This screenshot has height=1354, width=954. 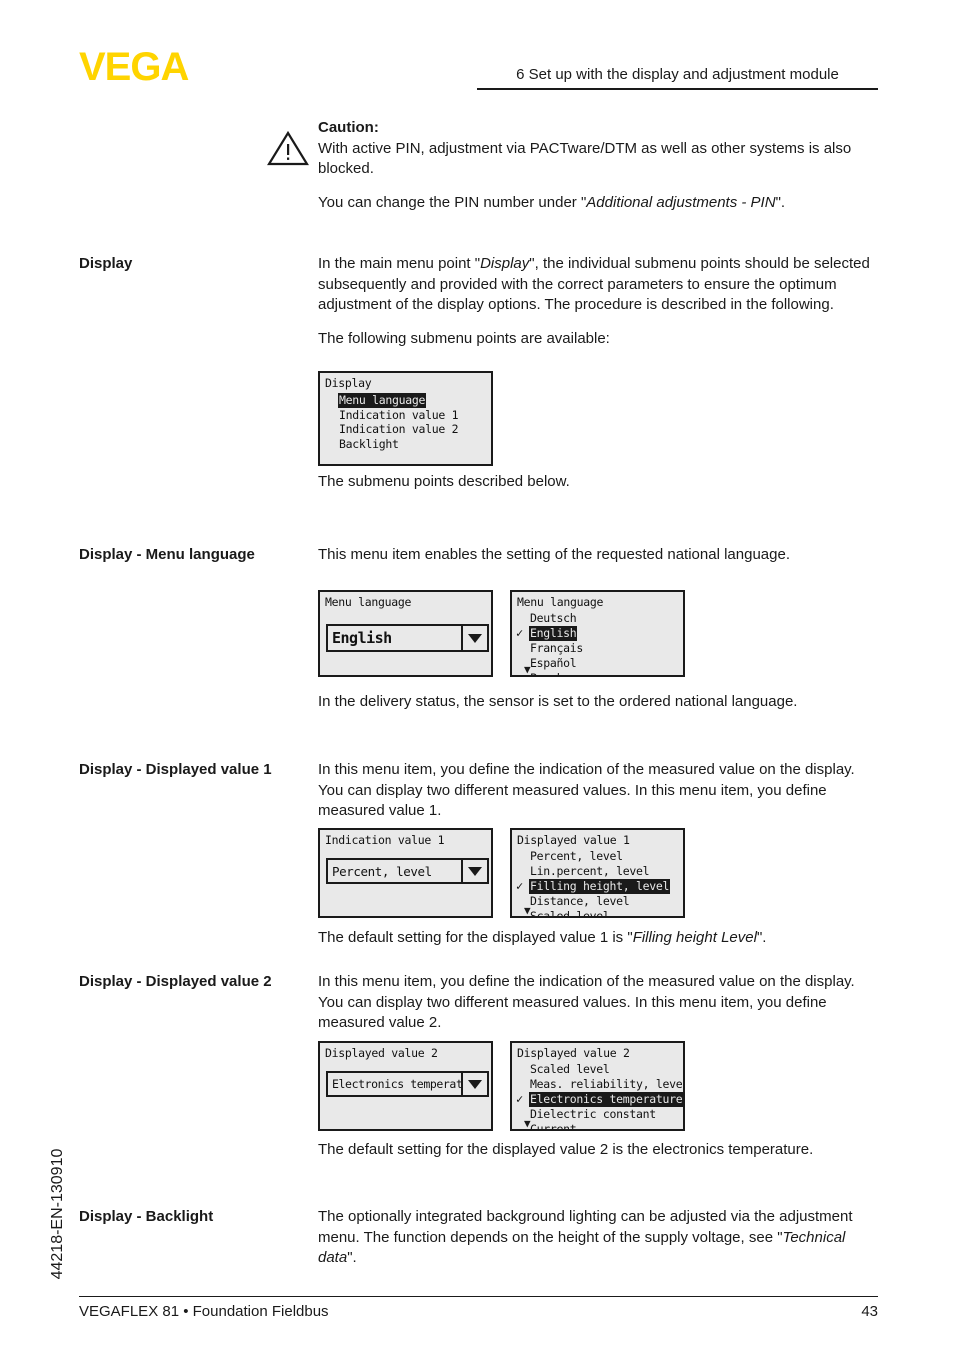 What do you see at coordinates (869, 1311) in the screenshot?
I see `footer-page-number: 43` at bounding box center [869, 1311].